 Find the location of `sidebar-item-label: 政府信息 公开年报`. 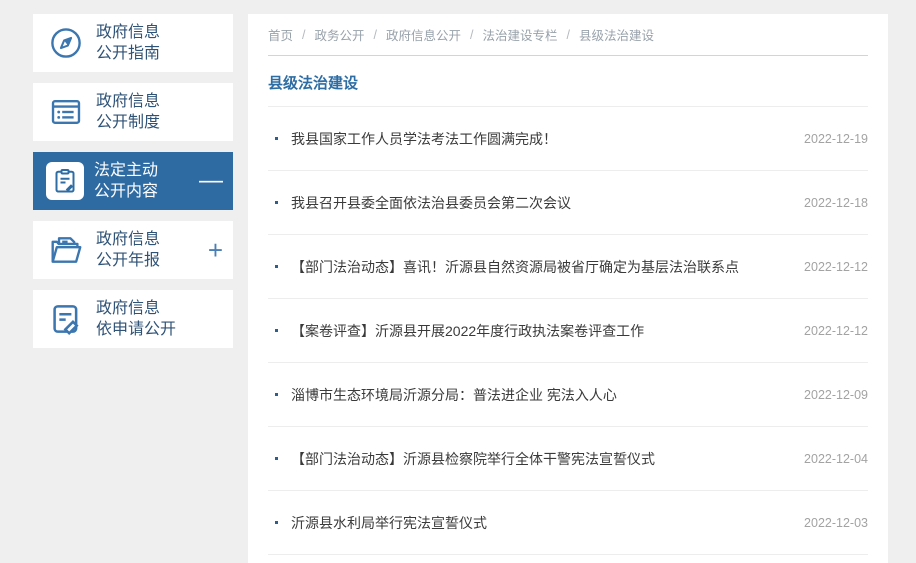

sidebar-item-label: 政府信息 公开年报 is located at coordinates (128, 250).